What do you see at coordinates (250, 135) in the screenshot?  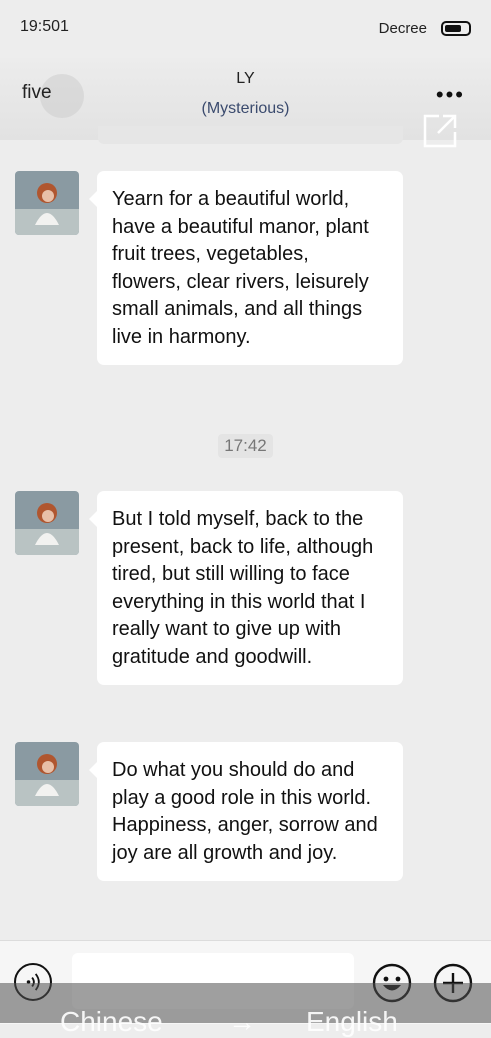 I see `previous-message-edge` at bounding box center [250, 135].